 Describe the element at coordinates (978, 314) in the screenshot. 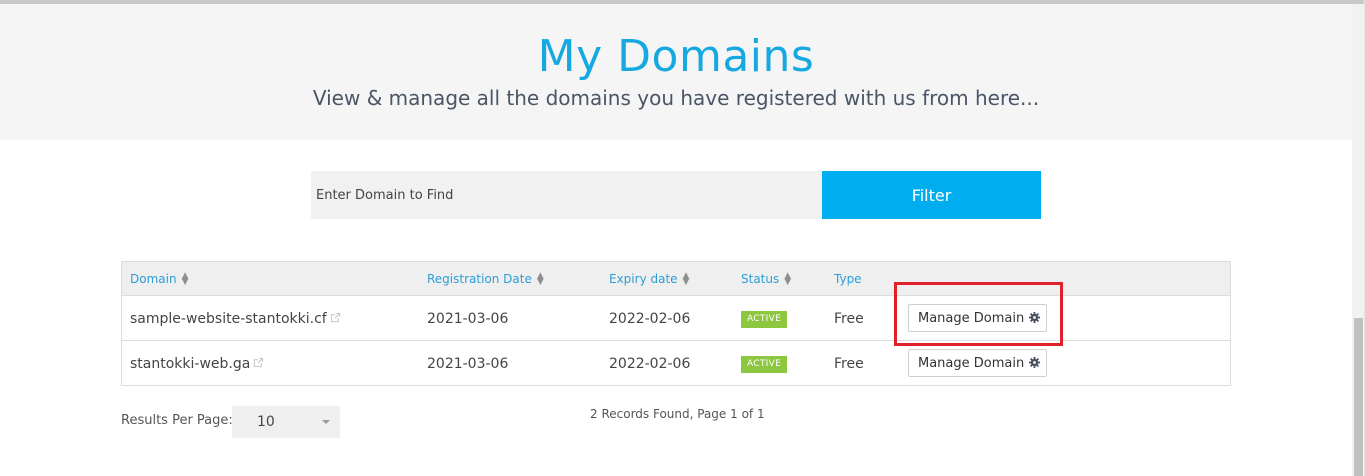

I see `highlight-annotation` at that location.